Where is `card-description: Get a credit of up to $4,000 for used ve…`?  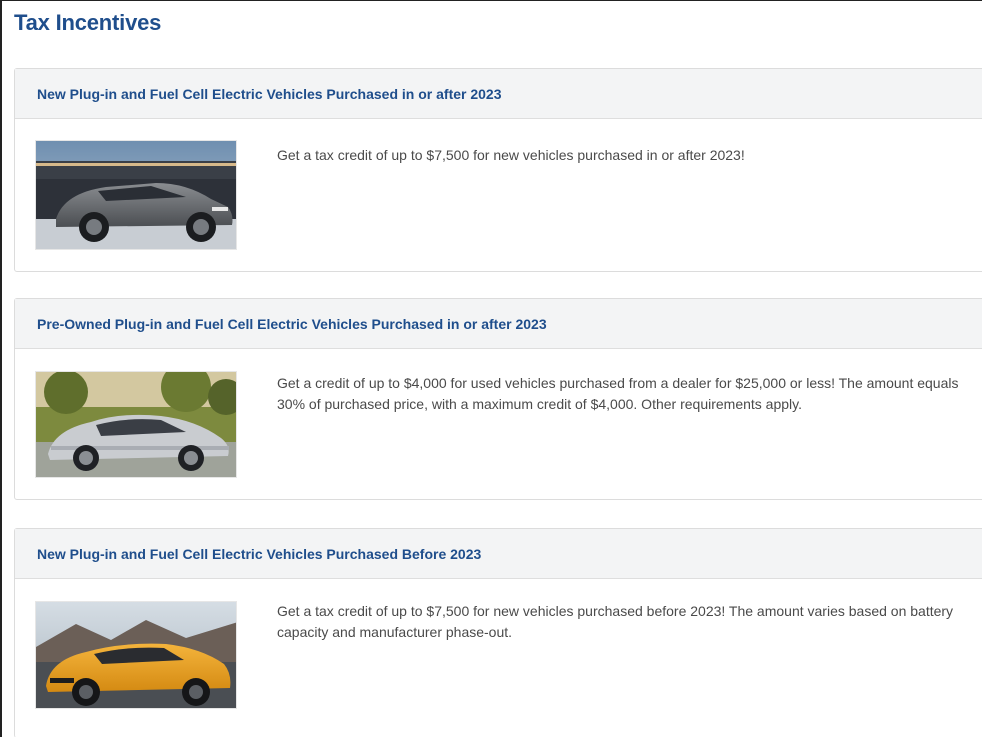
card-description: Get a credit of up to $4,000 for used ve… is located at coordinates (618, 393).